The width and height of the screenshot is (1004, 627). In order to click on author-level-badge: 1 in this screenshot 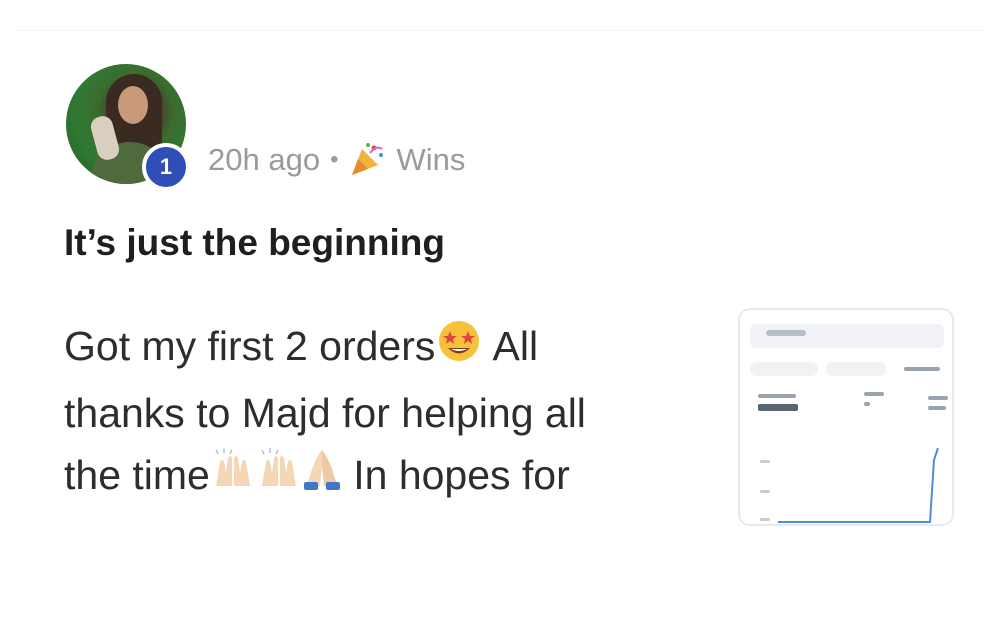, I will do `click(166, 167)`.